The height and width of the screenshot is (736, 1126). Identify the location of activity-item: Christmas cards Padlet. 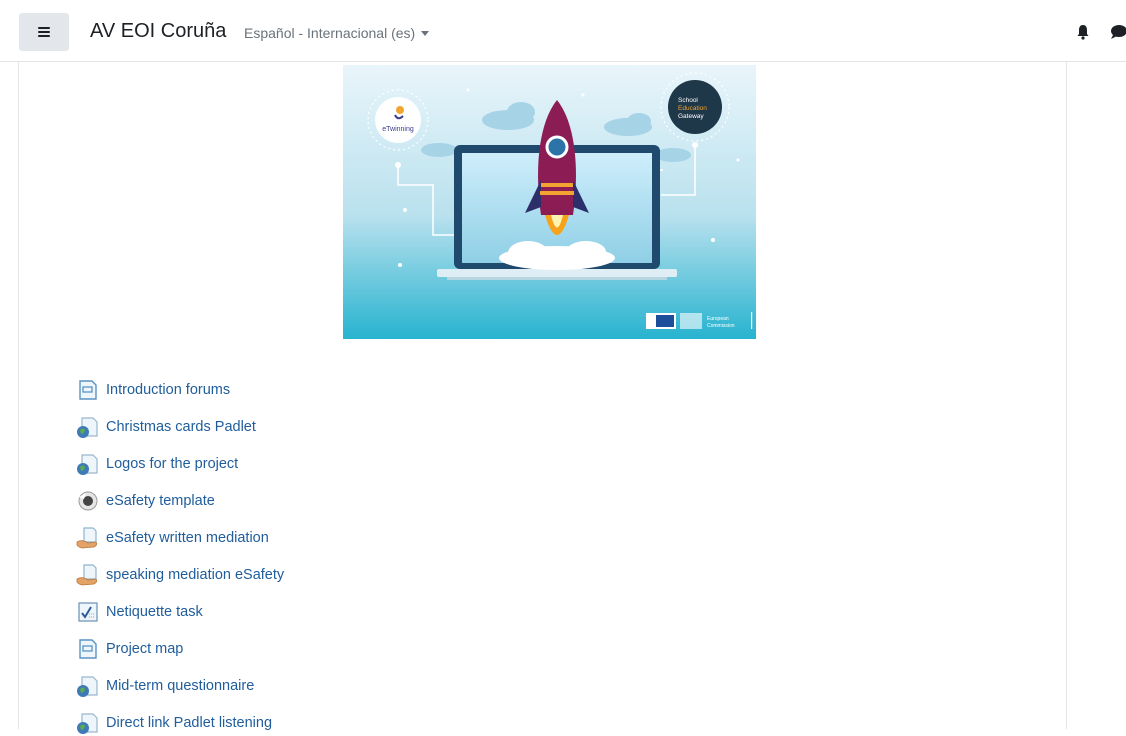
(166, 427).